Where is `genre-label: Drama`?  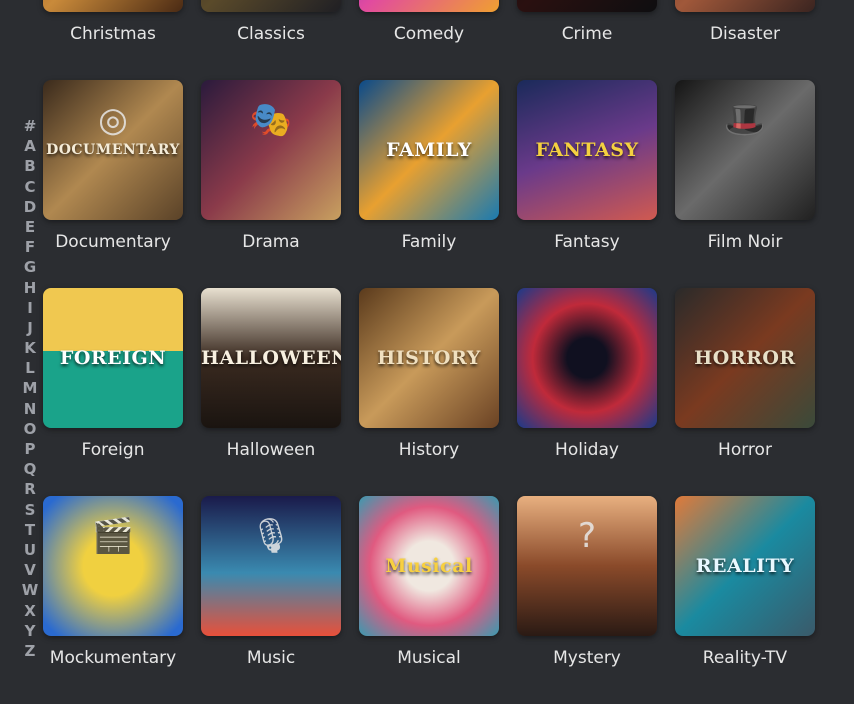 genre-label: Drama is located at coordinates (271, 242).